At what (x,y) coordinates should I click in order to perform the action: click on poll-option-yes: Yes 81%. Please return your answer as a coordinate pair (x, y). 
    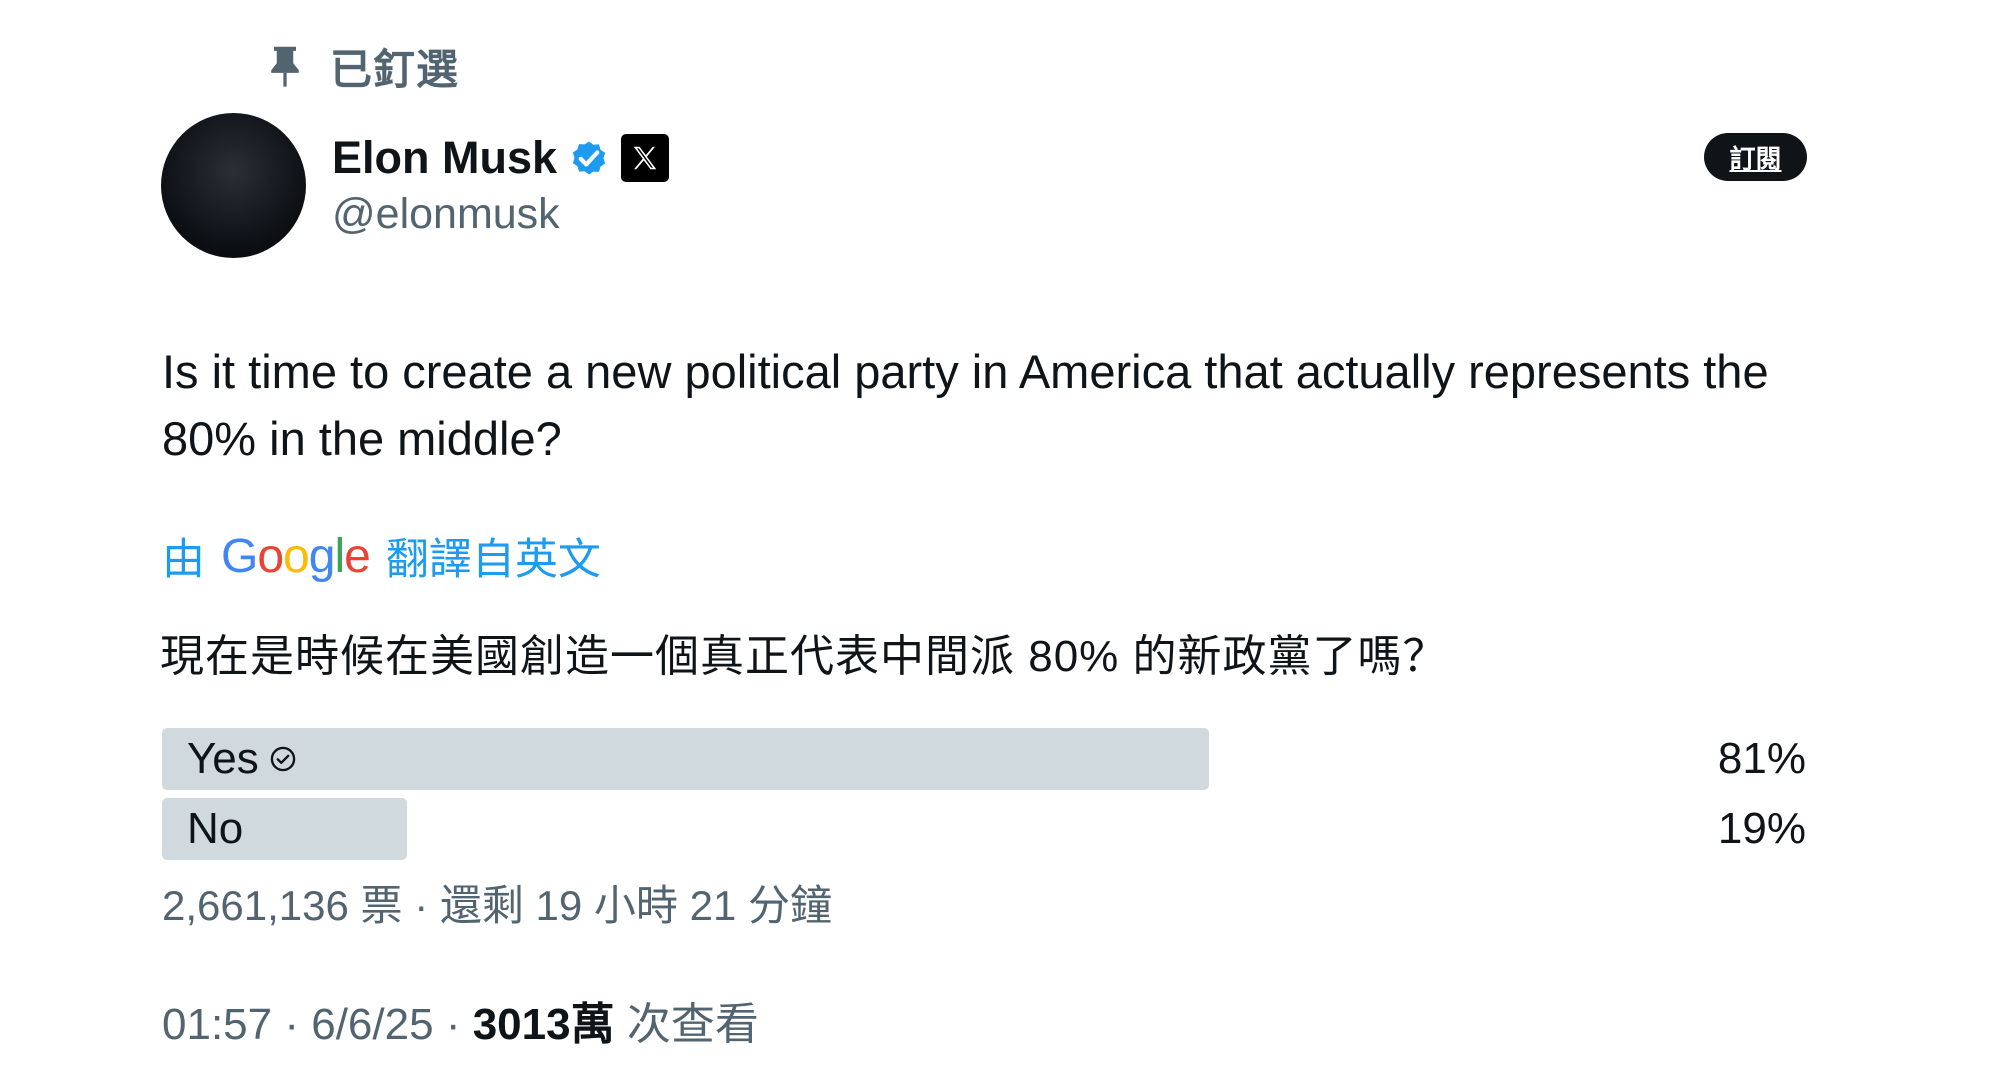
    Looking at the image, I should click on (984, 759).